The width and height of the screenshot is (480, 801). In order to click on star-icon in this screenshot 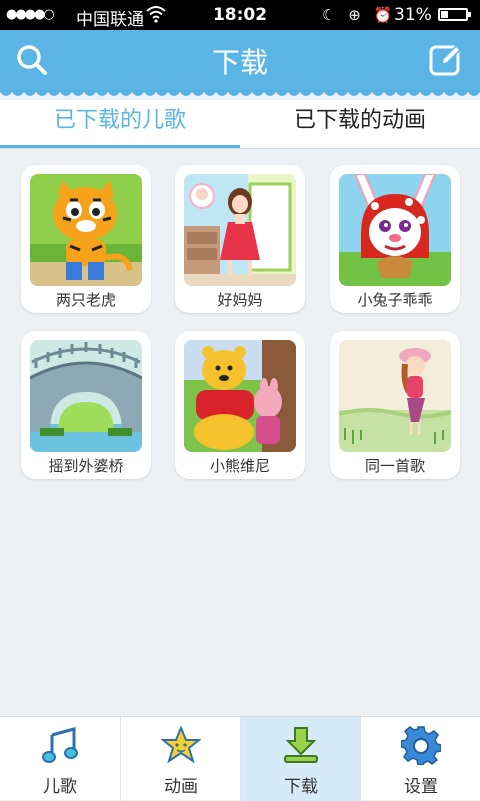, I will do `click(181, 744)`.